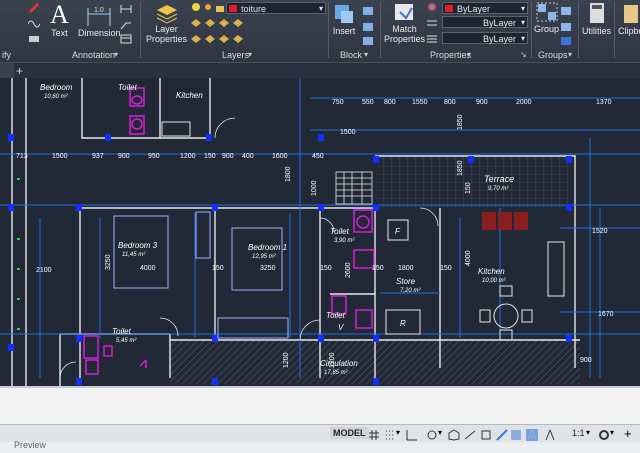 Image resolution: width=640 pixels, height=453 pixels. What do you see at coordinates (56, 97) in the screenshot?
I see `room-area: 10,60 m²` at bounding box center [56, 97].